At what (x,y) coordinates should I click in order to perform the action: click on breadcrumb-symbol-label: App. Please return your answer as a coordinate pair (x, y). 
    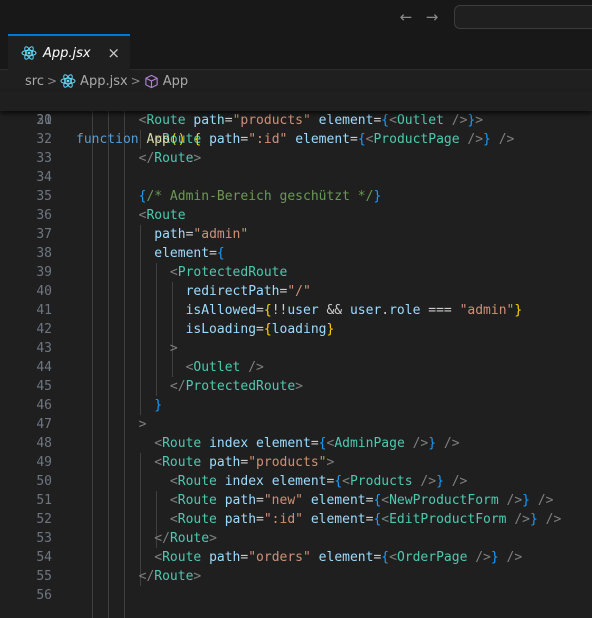
    Looking at the image, I should click on (175, 81).